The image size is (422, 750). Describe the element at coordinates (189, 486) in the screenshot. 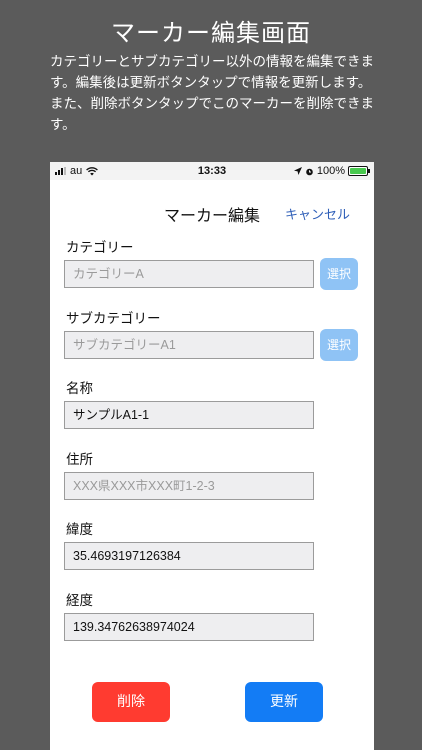

I see `address-input: XXX県XXX市XXX町1-2-3` at that location.